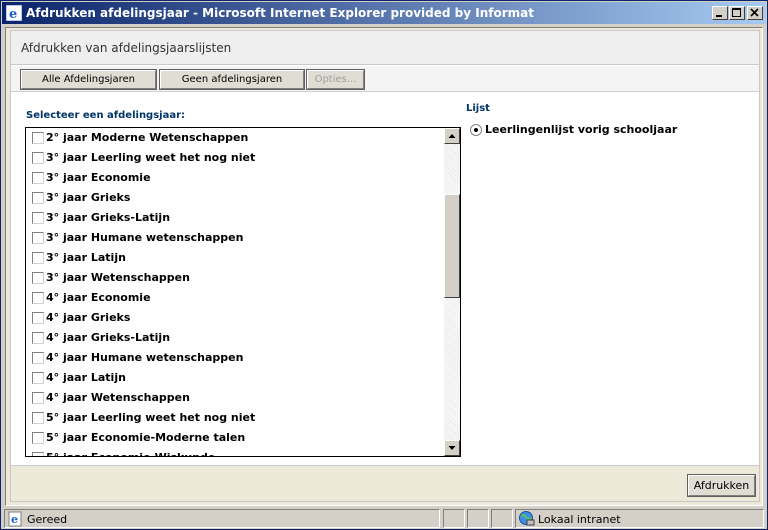  Describe the element at coordinates (721, 485) in the screenshot. I see `print-button: Afdrukken` at that location.